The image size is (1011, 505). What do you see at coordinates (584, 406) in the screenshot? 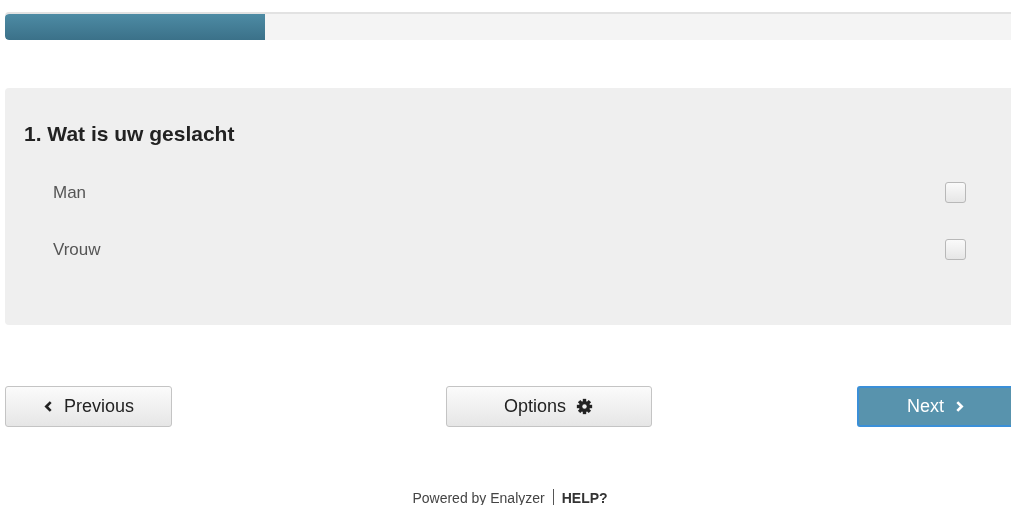
I see `gear-icon` at bounding box center [584, 406].